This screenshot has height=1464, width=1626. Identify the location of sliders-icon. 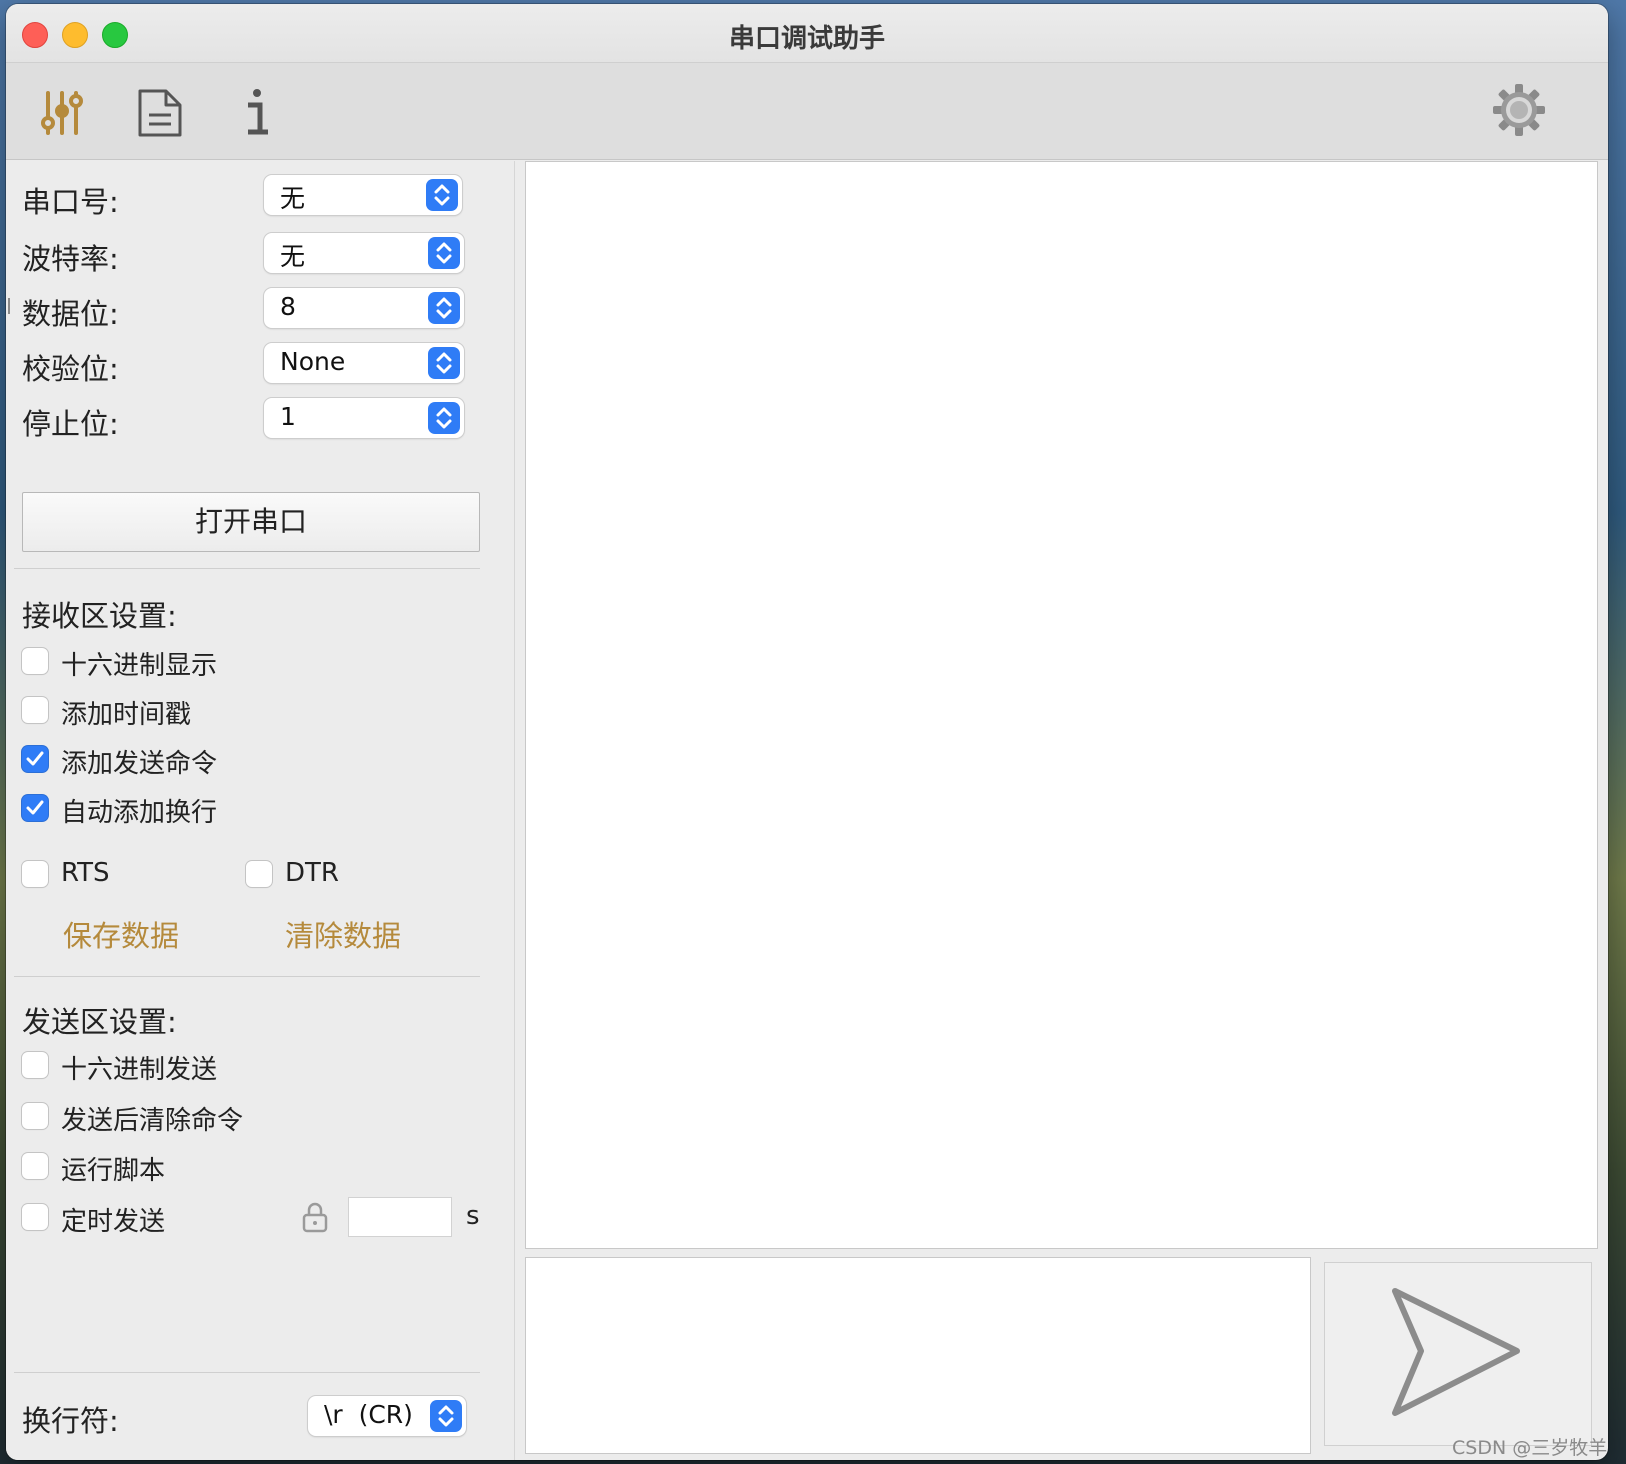
(62, 115).